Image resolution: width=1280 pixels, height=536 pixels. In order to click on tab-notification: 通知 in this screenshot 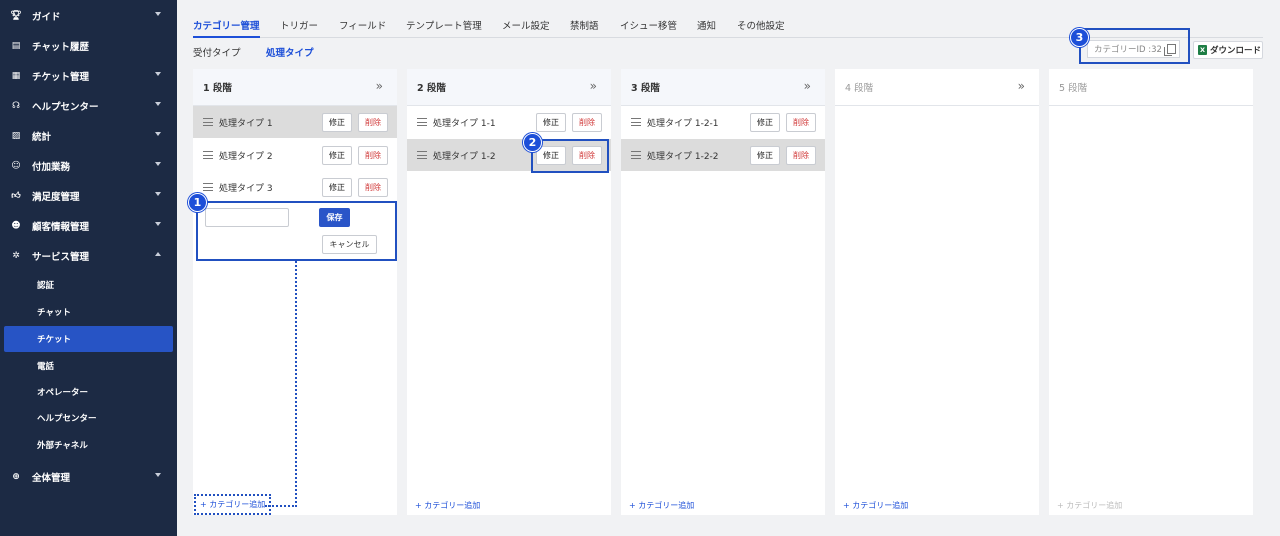, I will do `click(706, 25)`.